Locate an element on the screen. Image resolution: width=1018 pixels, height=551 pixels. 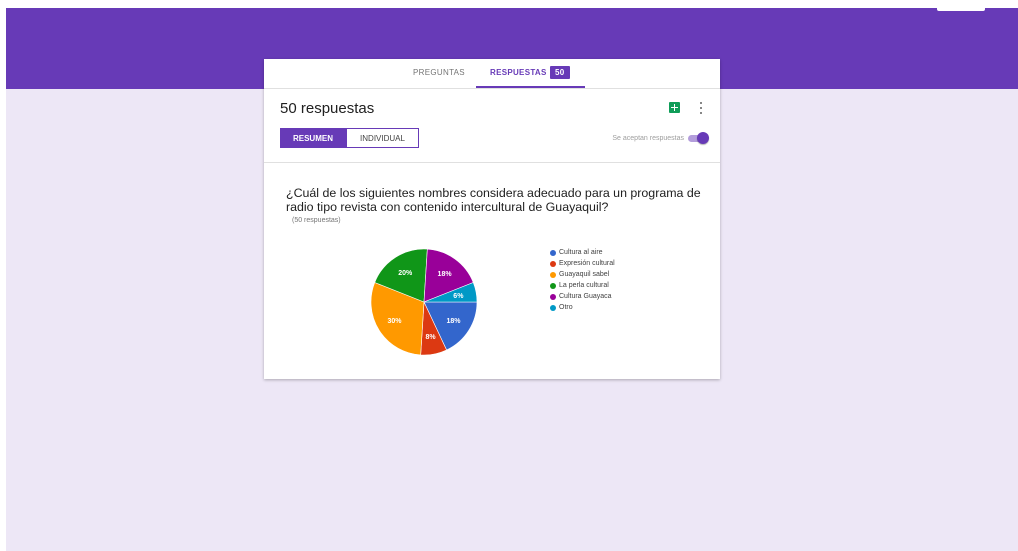
pie-slice-label-1: 8% is located at coordinates (430, 337).